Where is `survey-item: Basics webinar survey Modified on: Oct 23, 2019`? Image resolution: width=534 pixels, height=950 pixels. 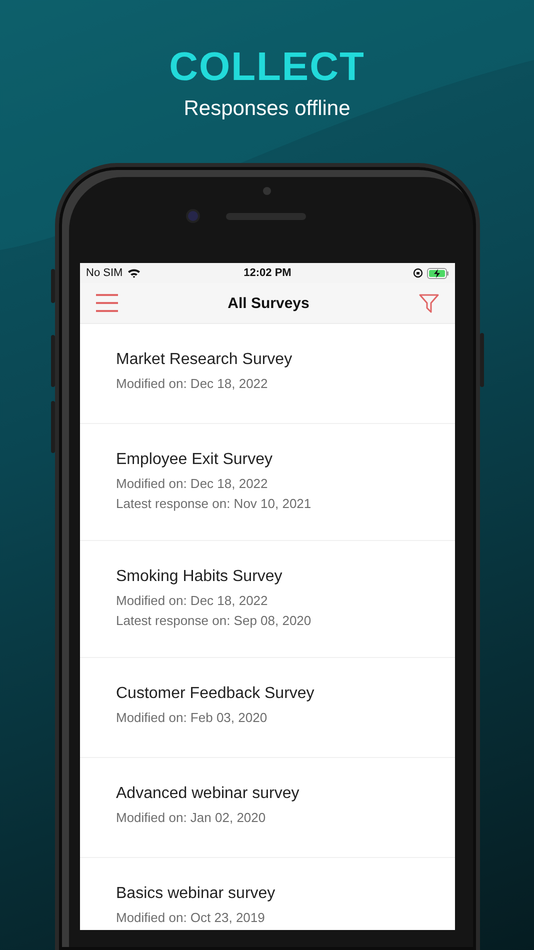 survey-item: Basics webinar survey Modified on: Oct 23, 2019 is located at coordinates (267, 894).